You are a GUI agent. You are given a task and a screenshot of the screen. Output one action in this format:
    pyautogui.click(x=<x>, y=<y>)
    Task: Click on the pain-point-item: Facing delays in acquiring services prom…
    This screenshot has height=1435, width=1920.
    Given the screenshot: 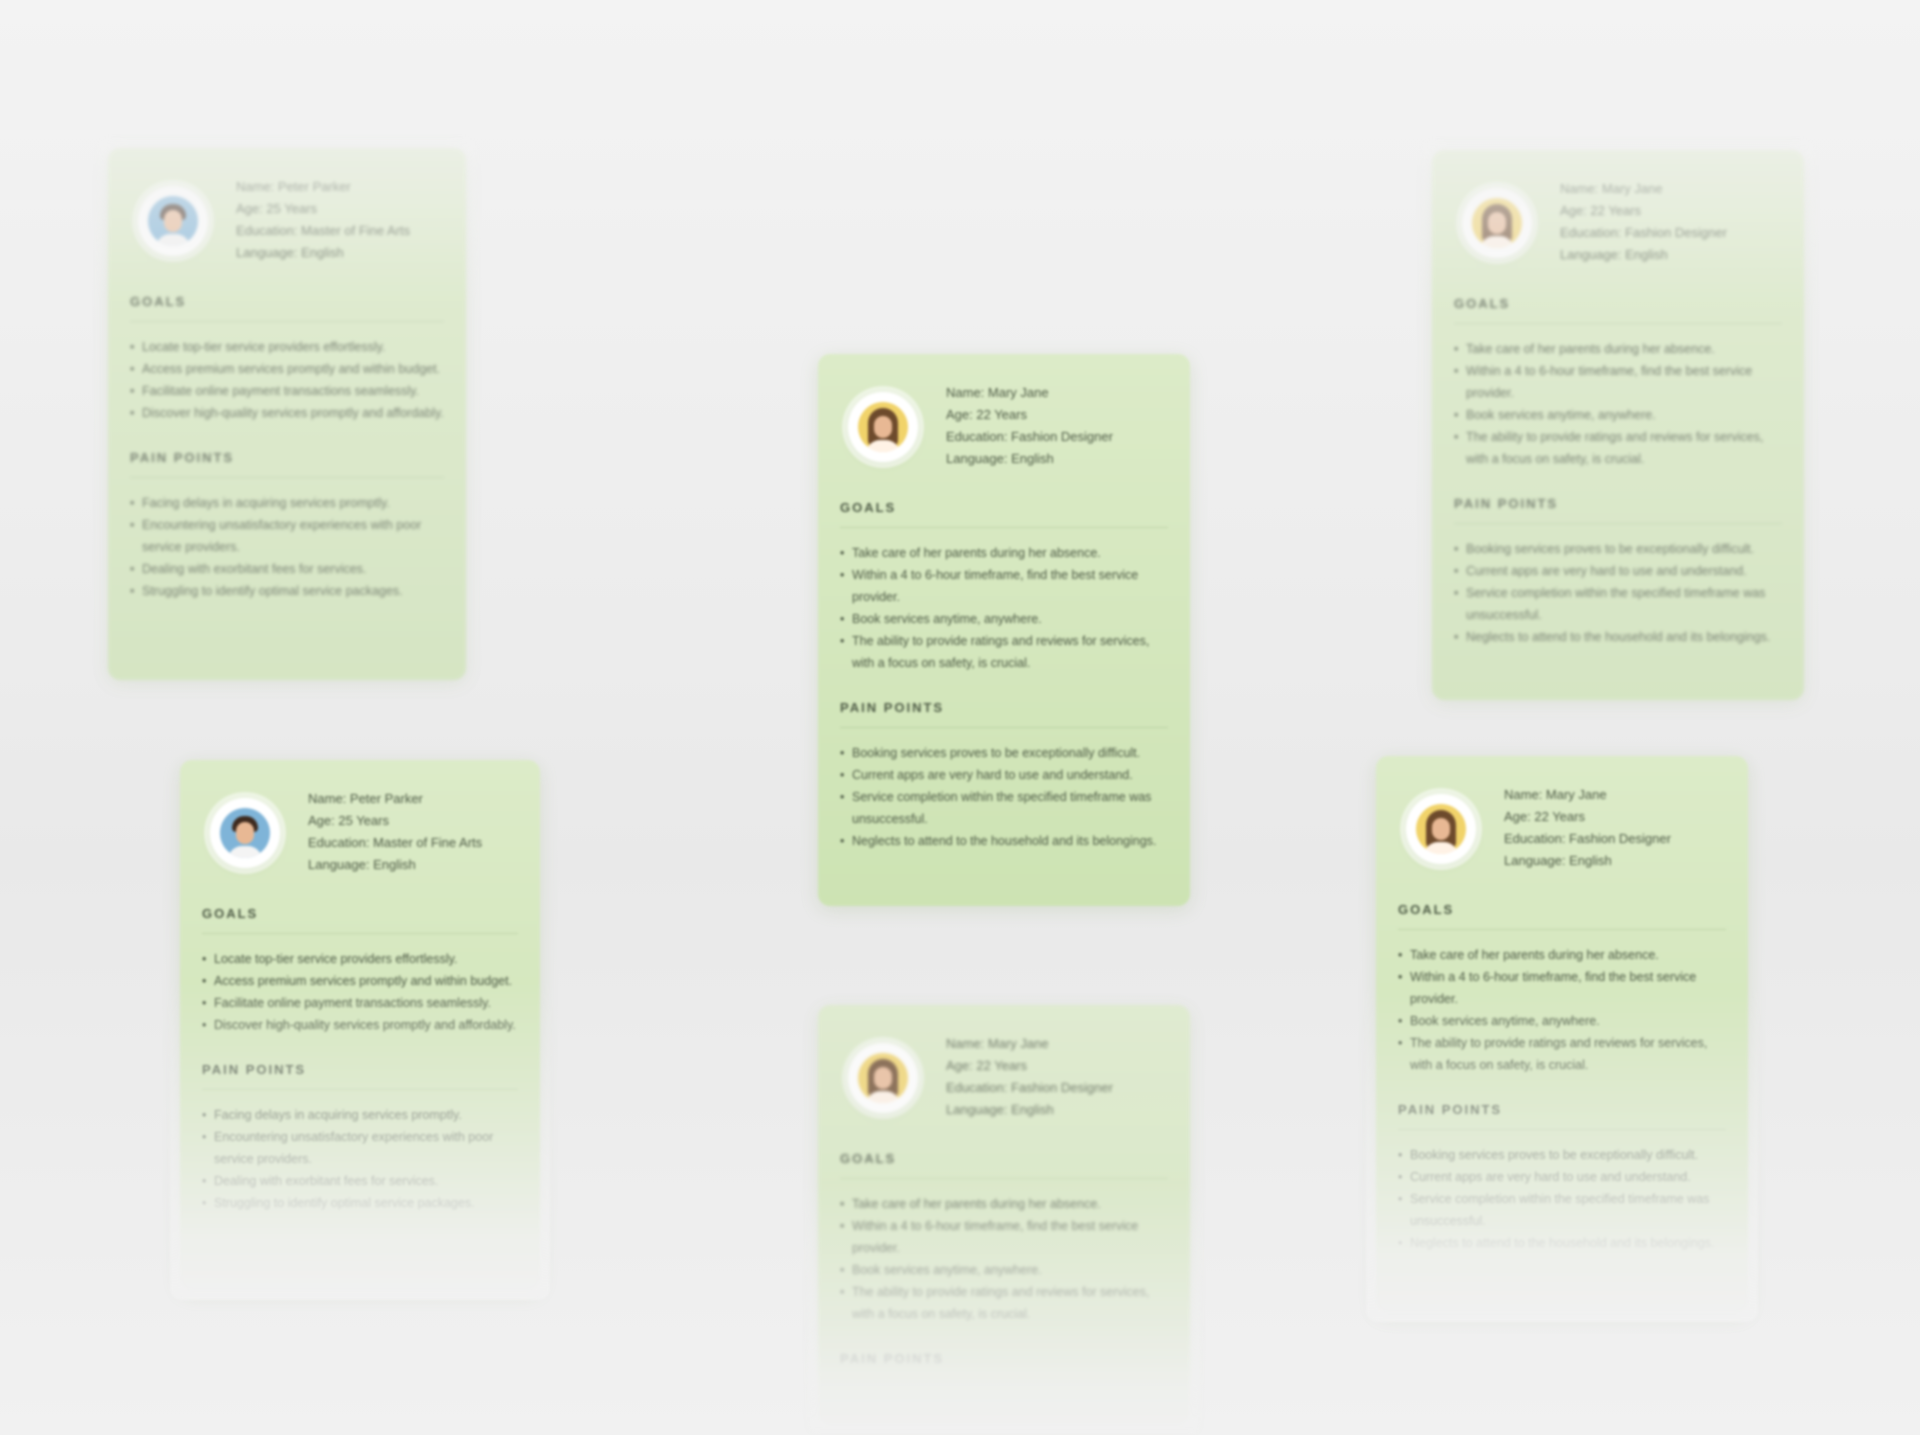 What is the action you would take?
    pyautogui.click(x=287, y=503)
    